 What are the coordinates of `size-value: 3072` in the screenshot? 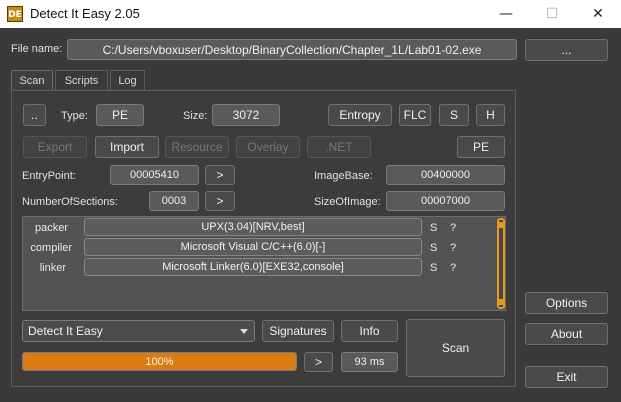 It's located at (246, 115).